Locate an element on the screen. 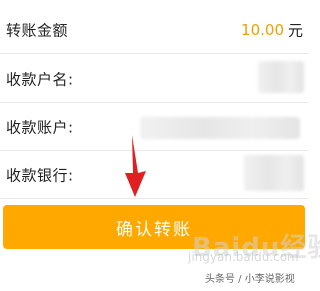 The width and height of the screenshot is (320, 291). redacted-payee-bank is located at coordinates (274, 173).